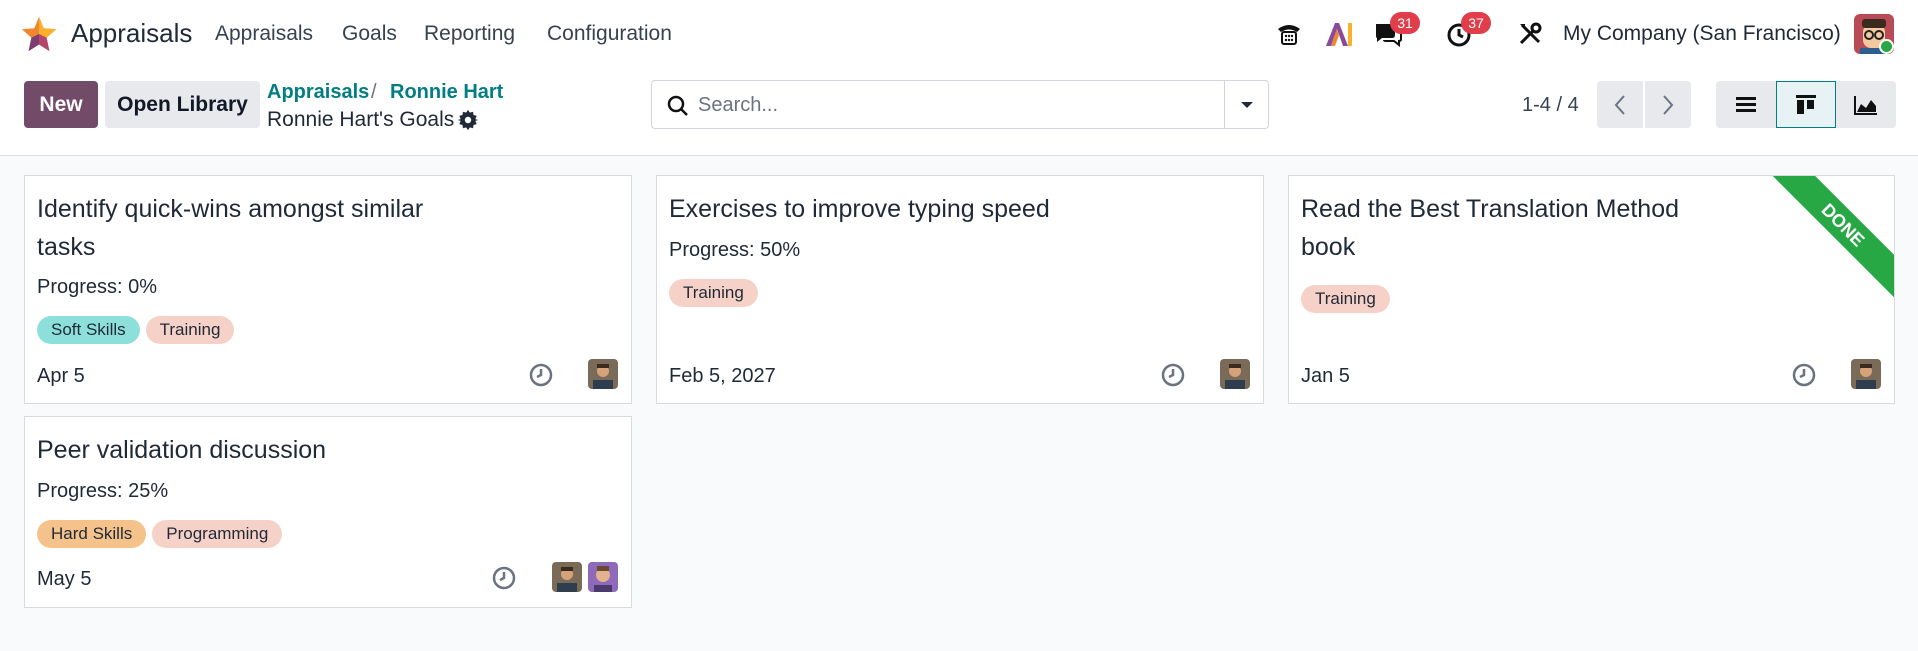 The height and width of the screenshot is (651, 1918). I want to click on goal-deadline: May 5, so click(64, 579).